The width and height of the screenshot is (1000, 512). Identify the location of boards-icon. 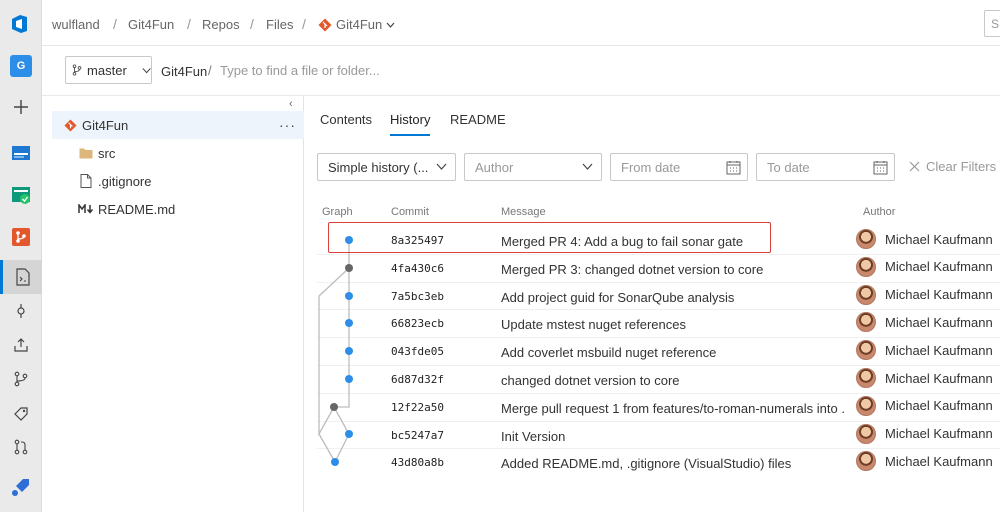
(21, 153).